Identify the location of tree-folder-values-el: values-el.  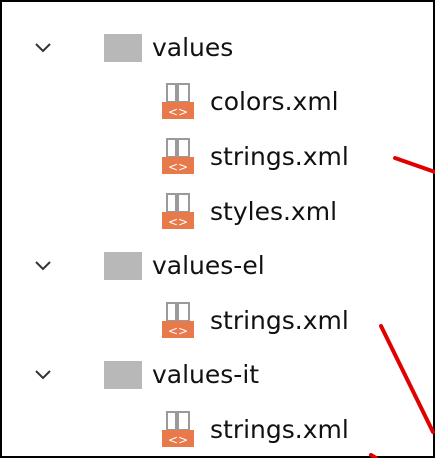
(217, 266).